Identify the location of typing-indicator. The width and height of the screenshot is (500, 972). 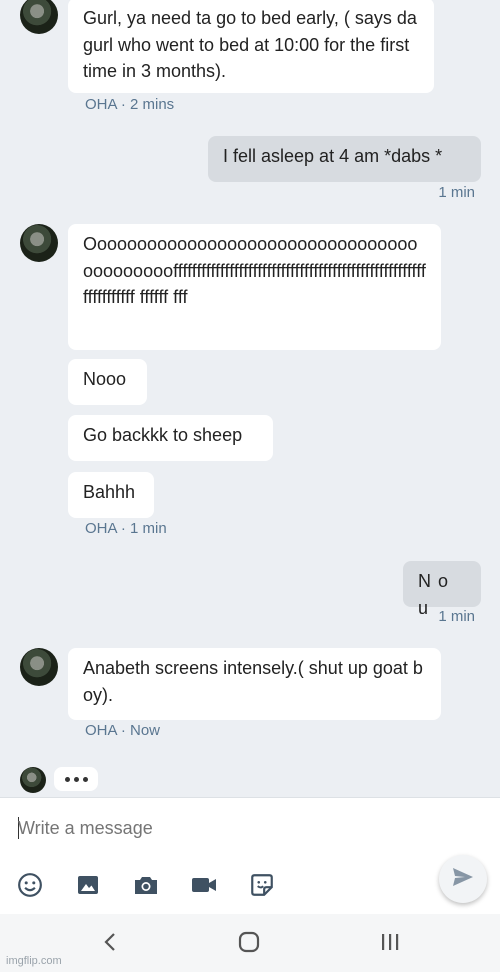
(76, 779).